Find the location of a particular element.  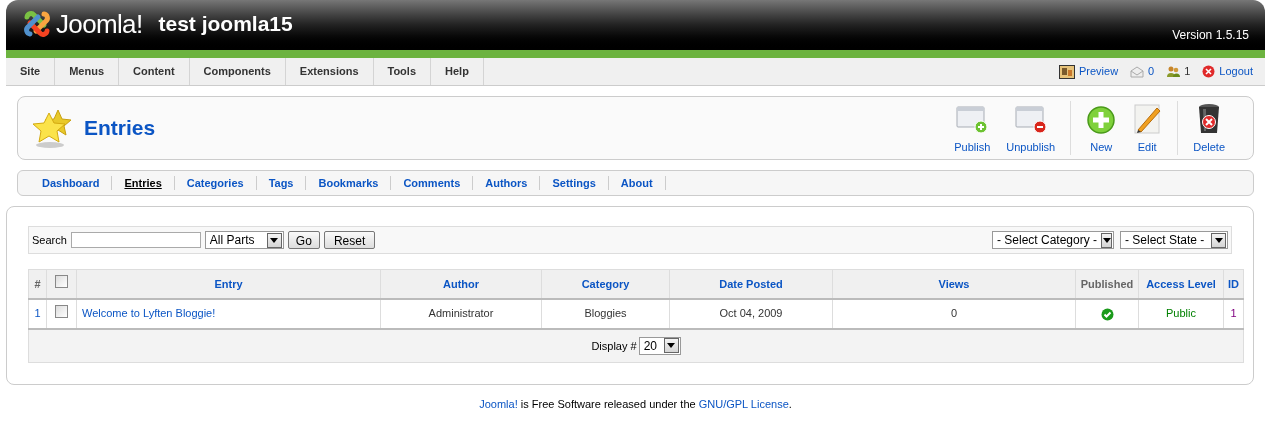

joomla-logo-icon is located at coordinates (37, 24).